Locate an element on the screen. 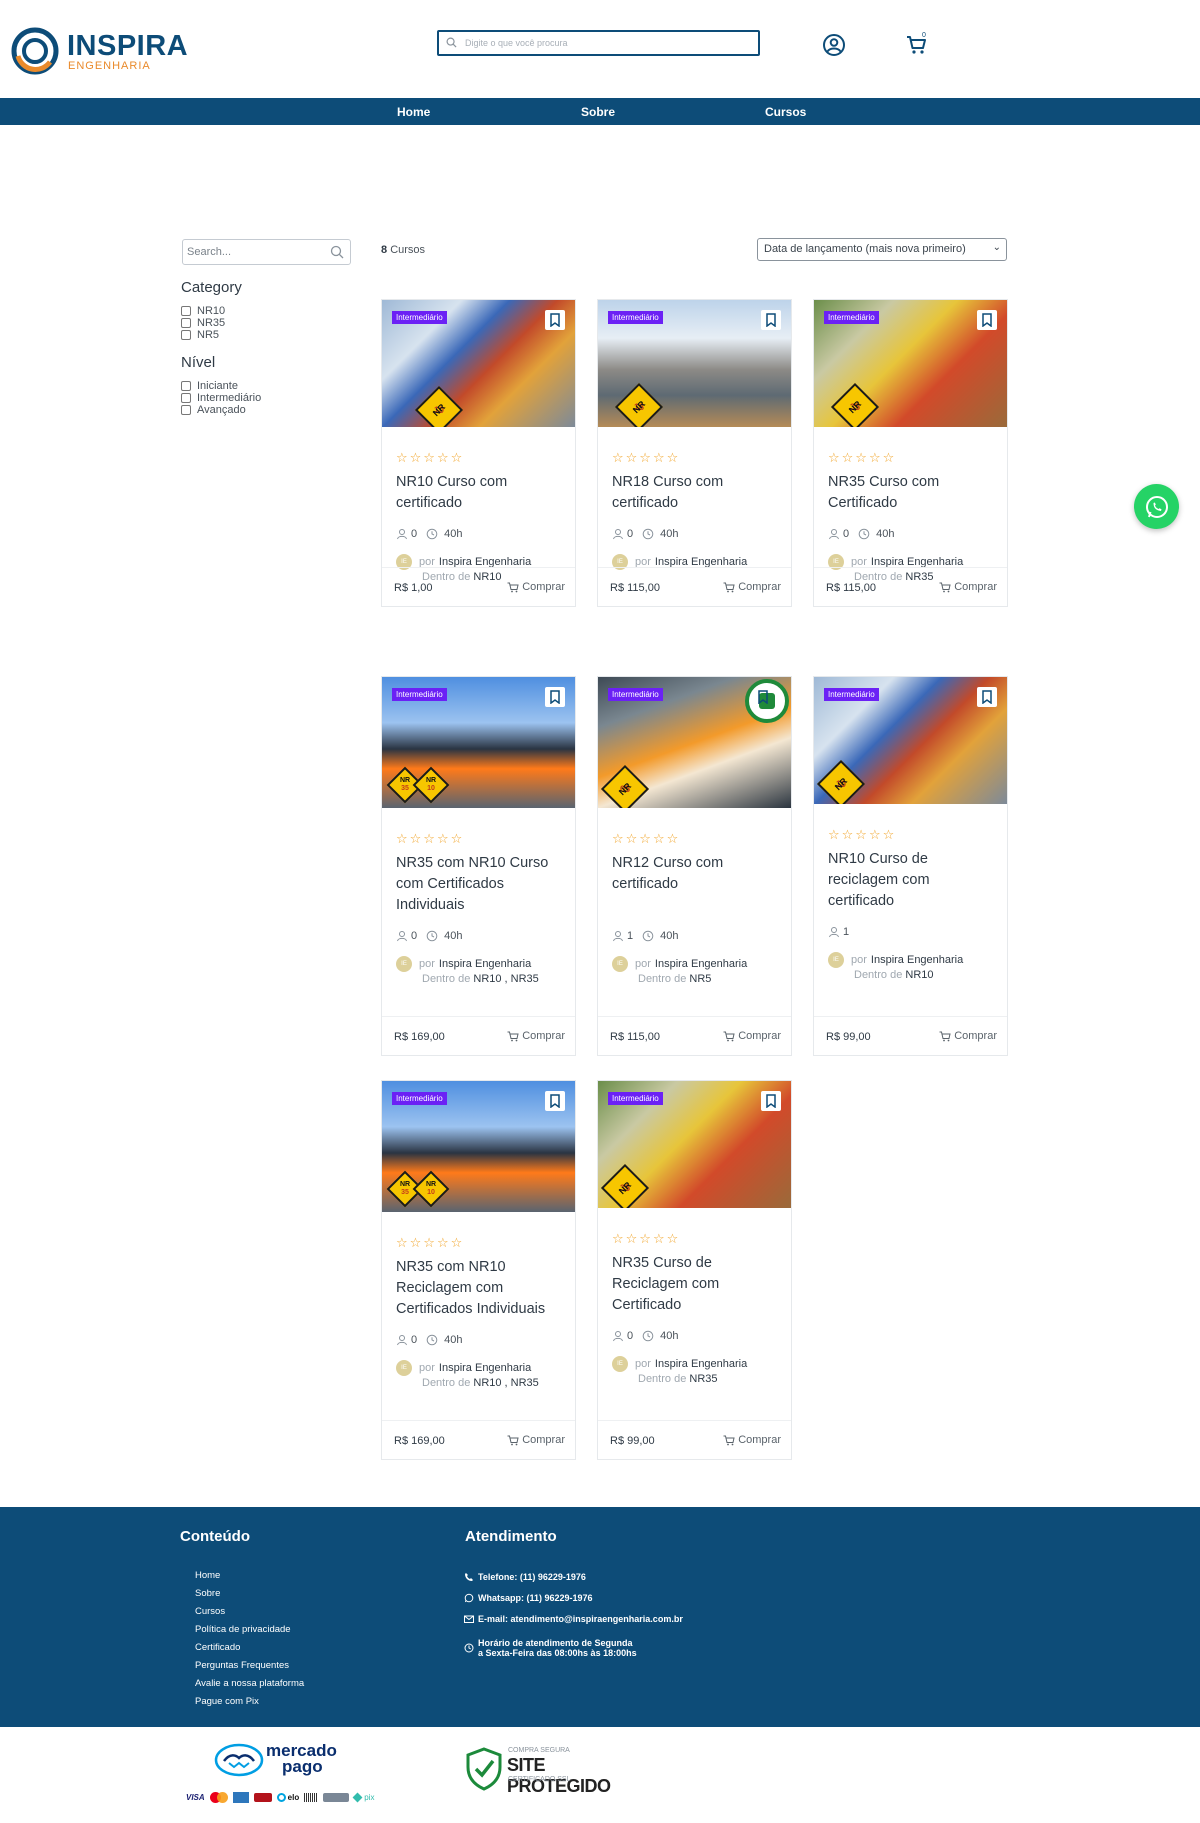 The image size is (1200, 1823). footer-link-avalie: Avalie a nossa plataforma is located at coordinates (249, 1683).